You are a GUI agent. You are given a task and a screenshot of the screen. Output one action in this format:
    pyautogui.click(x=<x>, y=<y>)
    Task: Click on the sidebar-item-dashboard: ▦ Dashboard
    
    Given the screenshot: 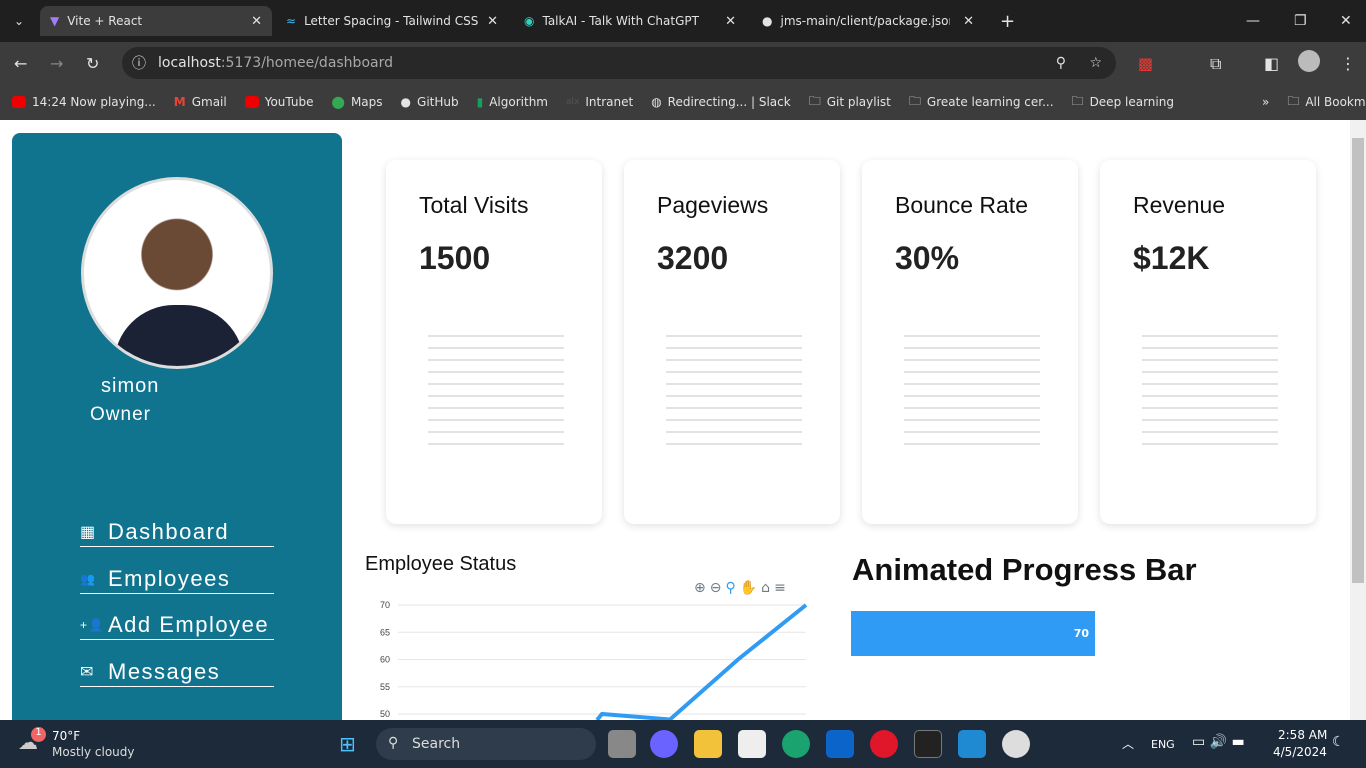 What is the action you would take?
    pyautogui.click(x=177, y=533)
    